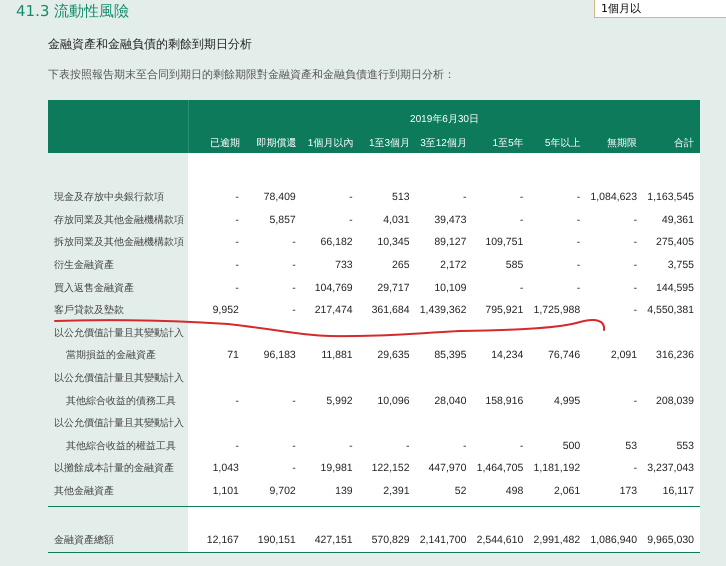  Describe the element at coordinates (330, 143) in the screenshot. I see `column-header: 1個月以內` at that location.